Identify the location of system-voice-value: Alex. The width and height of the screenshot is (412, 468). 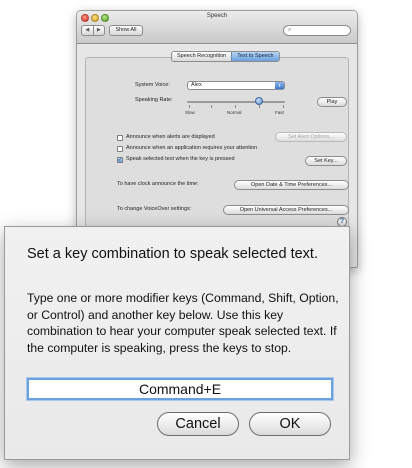
(196, 85).